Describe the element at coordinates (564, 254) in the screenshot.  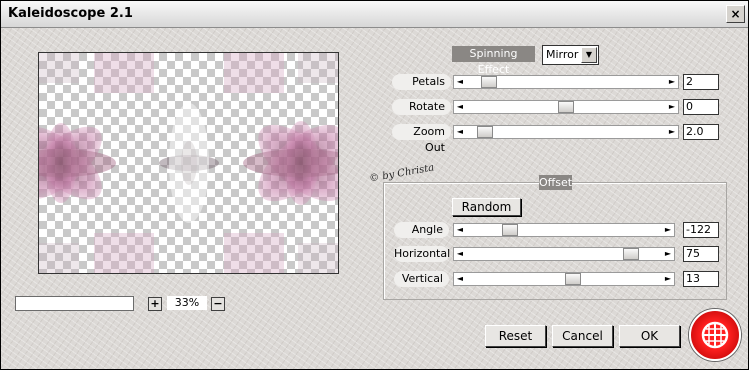
I see `horizontal-slider: ◄ ►` at that location.